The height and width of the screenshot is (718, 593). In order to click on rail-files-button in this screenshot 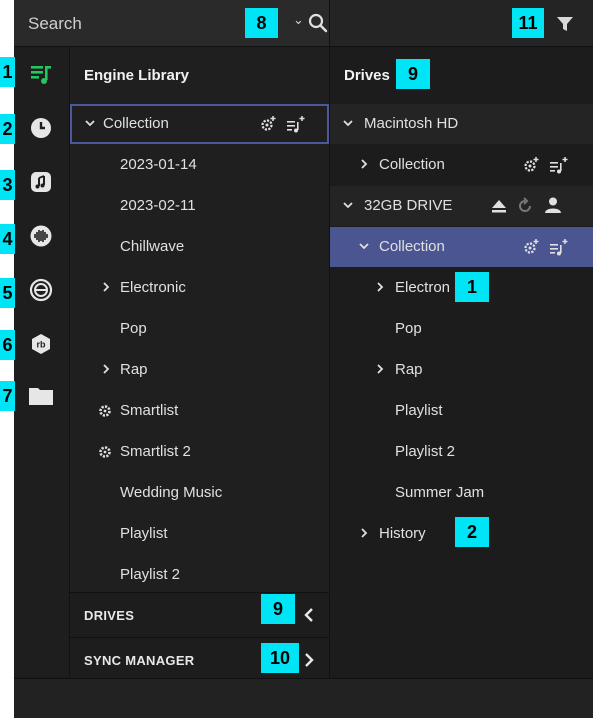, I will do `click(41, 396)`.